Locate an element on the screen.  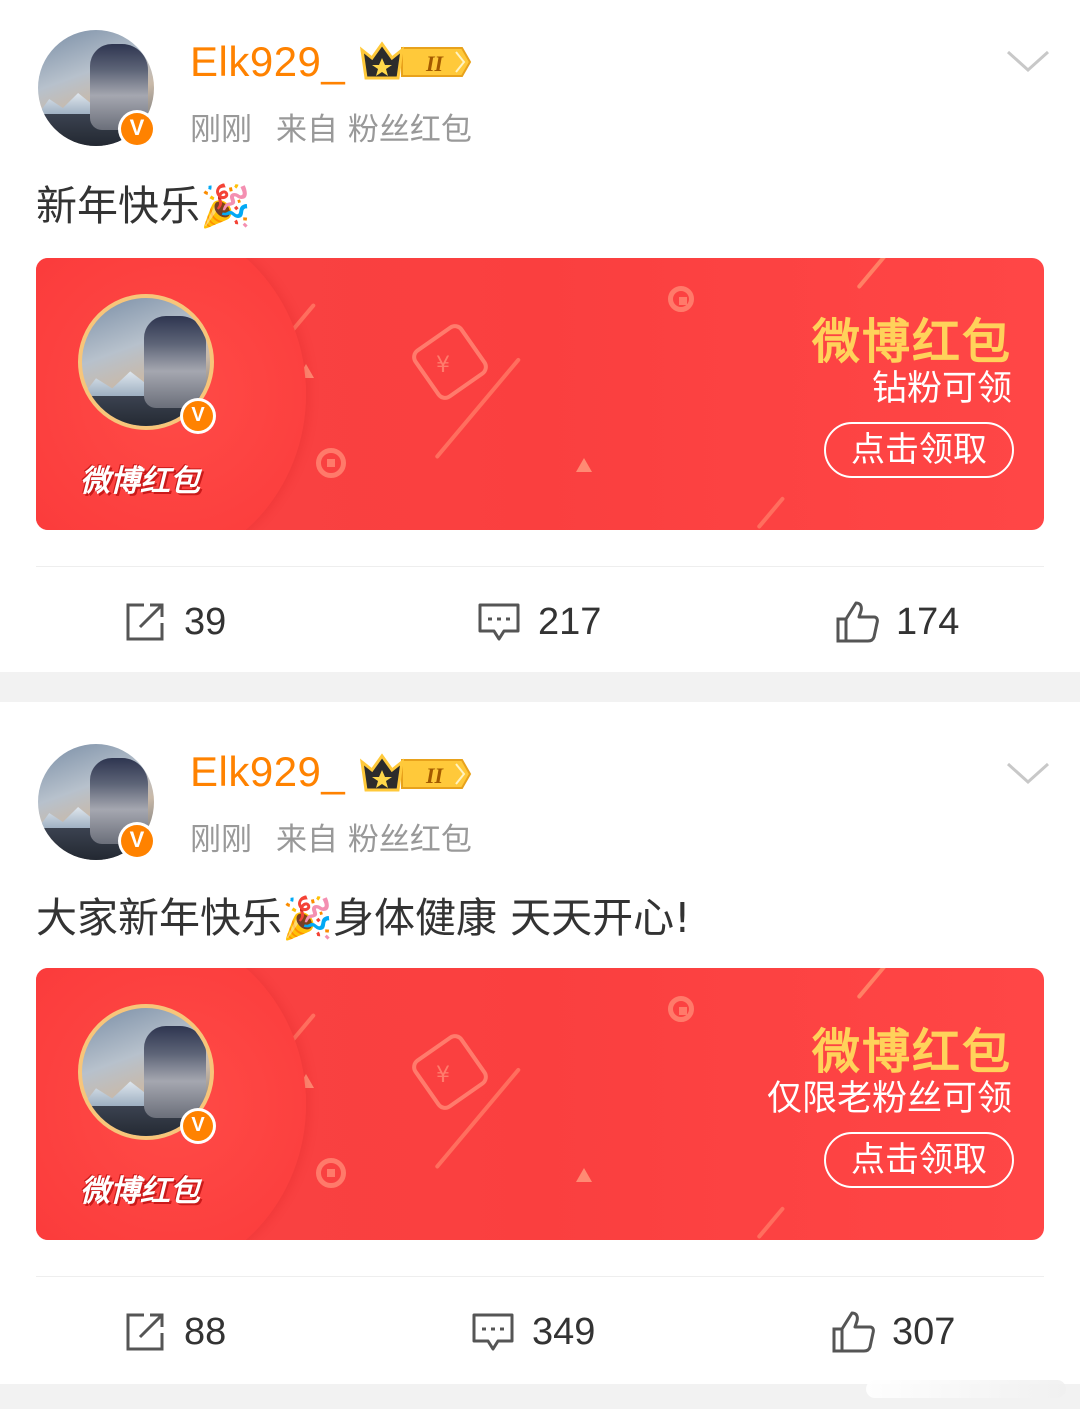
comment-button: 349 is located at coordinates (532, 1332).